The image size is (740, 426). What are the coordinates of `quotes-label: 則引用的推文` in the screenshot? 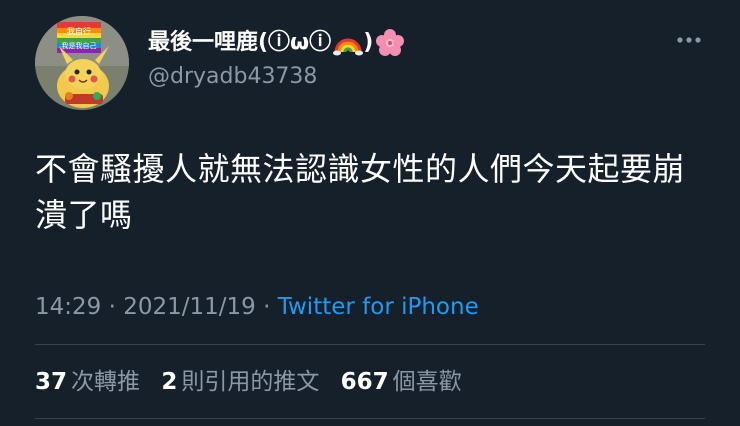 It's located at (250, 382).